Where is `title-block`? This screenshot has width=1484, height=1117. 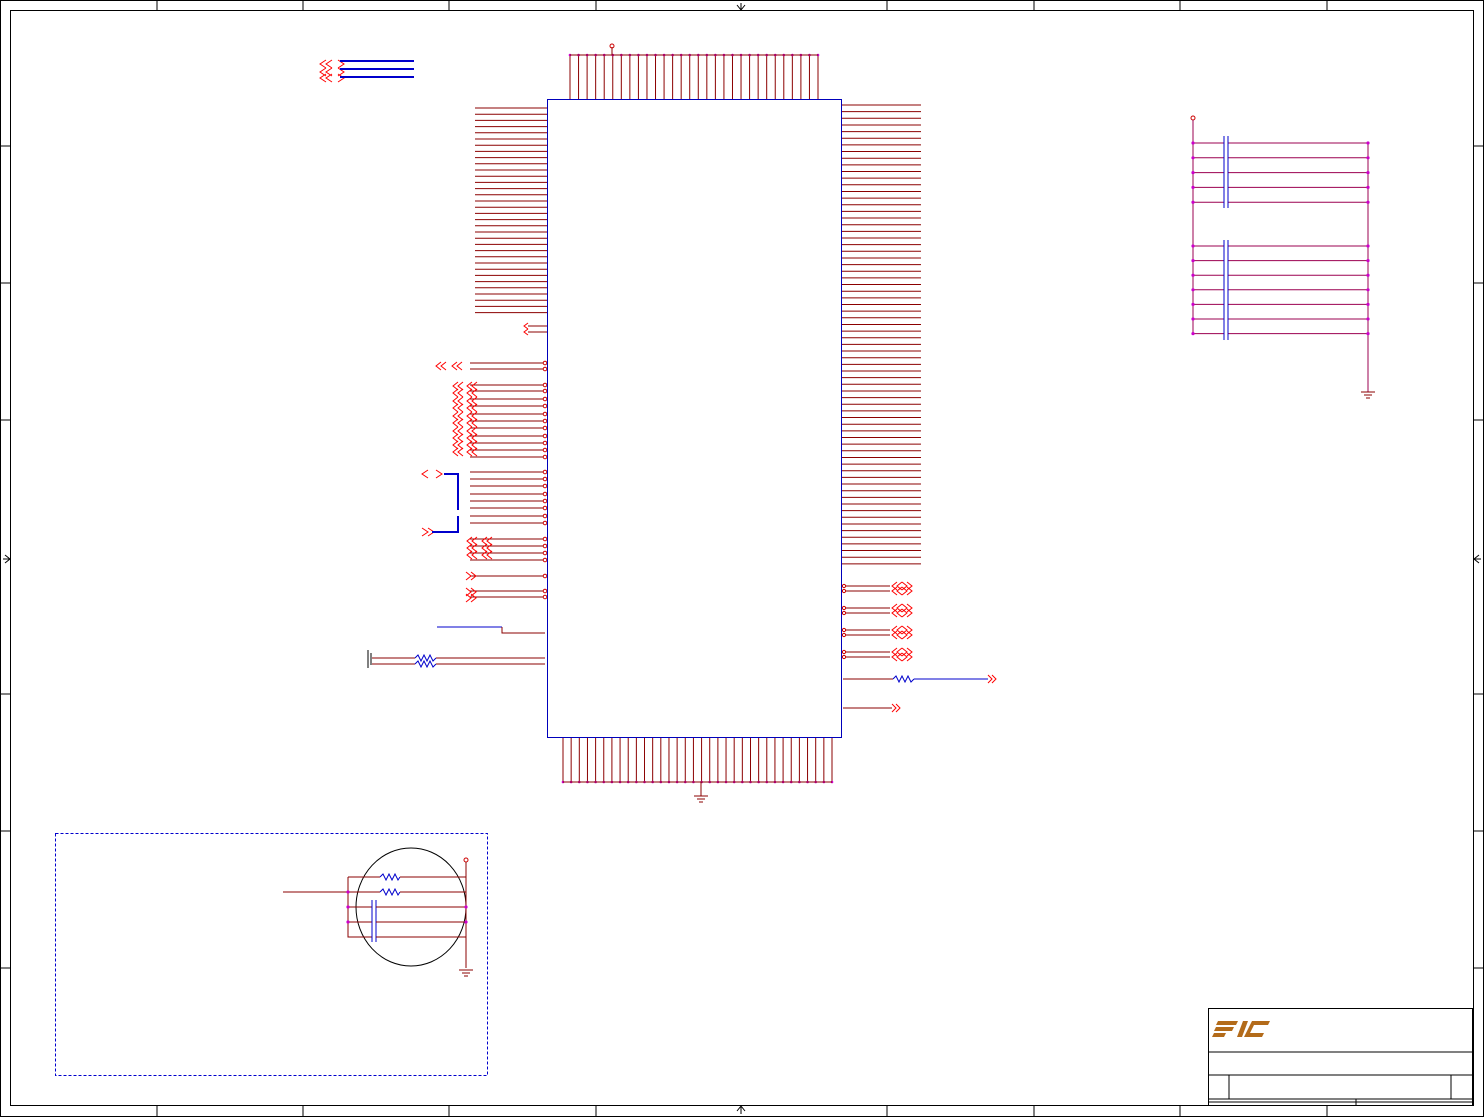
title-block is located at coordinates (1340, 1057).